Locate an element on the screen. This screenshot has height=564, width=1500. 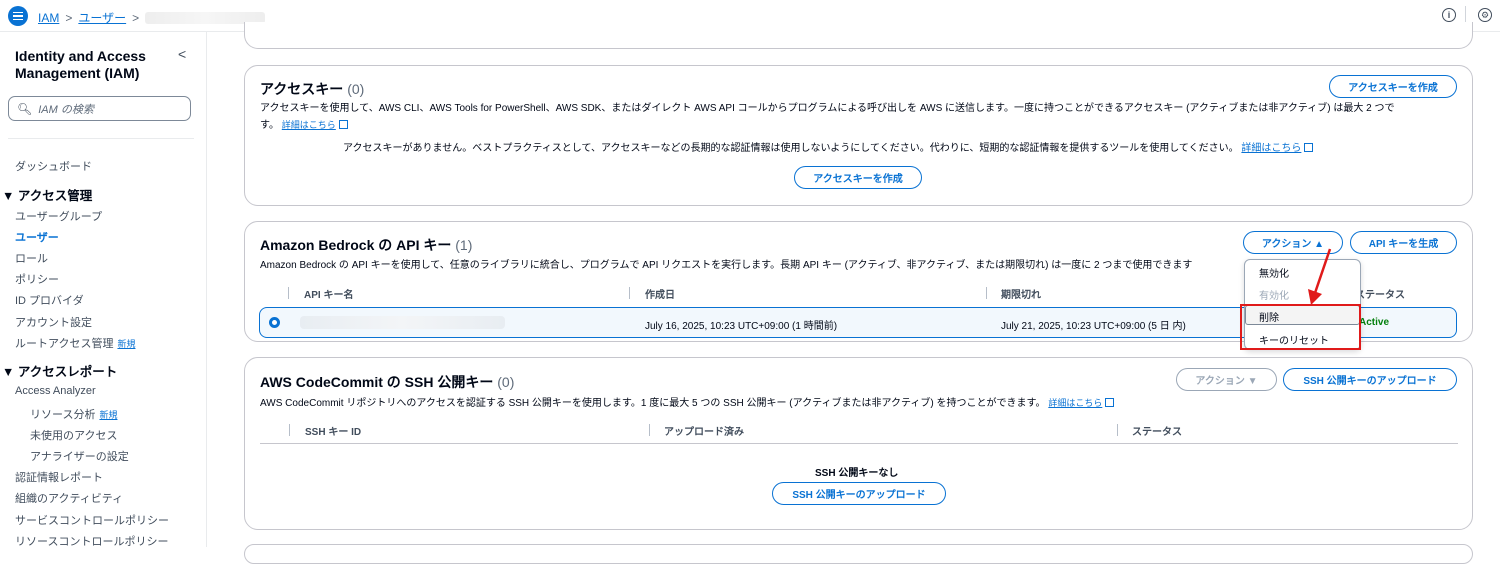
access-keys-count: (0) is located at coordinates (356, 89).